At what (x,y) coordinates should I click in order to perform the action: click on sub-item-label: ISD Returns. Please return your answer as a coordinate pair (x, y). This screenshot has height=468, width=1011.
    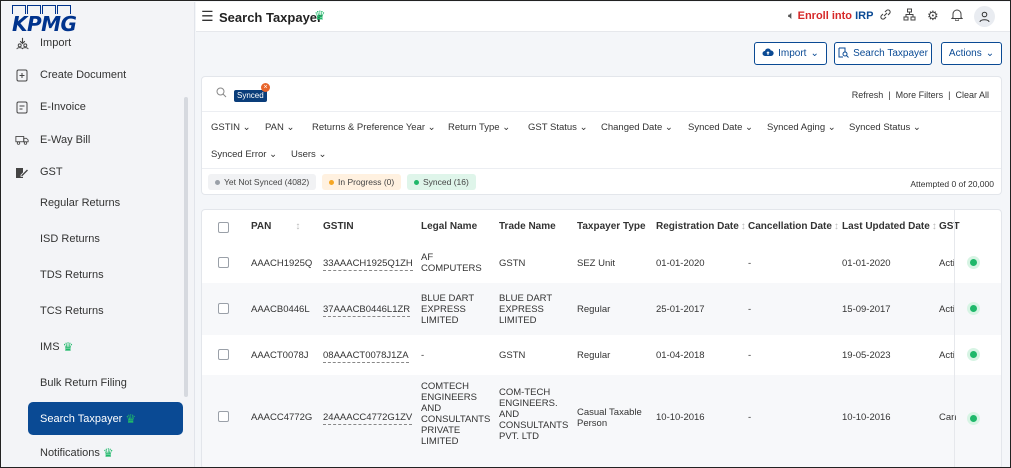
    Looking at the image, I should click on (70, 239).